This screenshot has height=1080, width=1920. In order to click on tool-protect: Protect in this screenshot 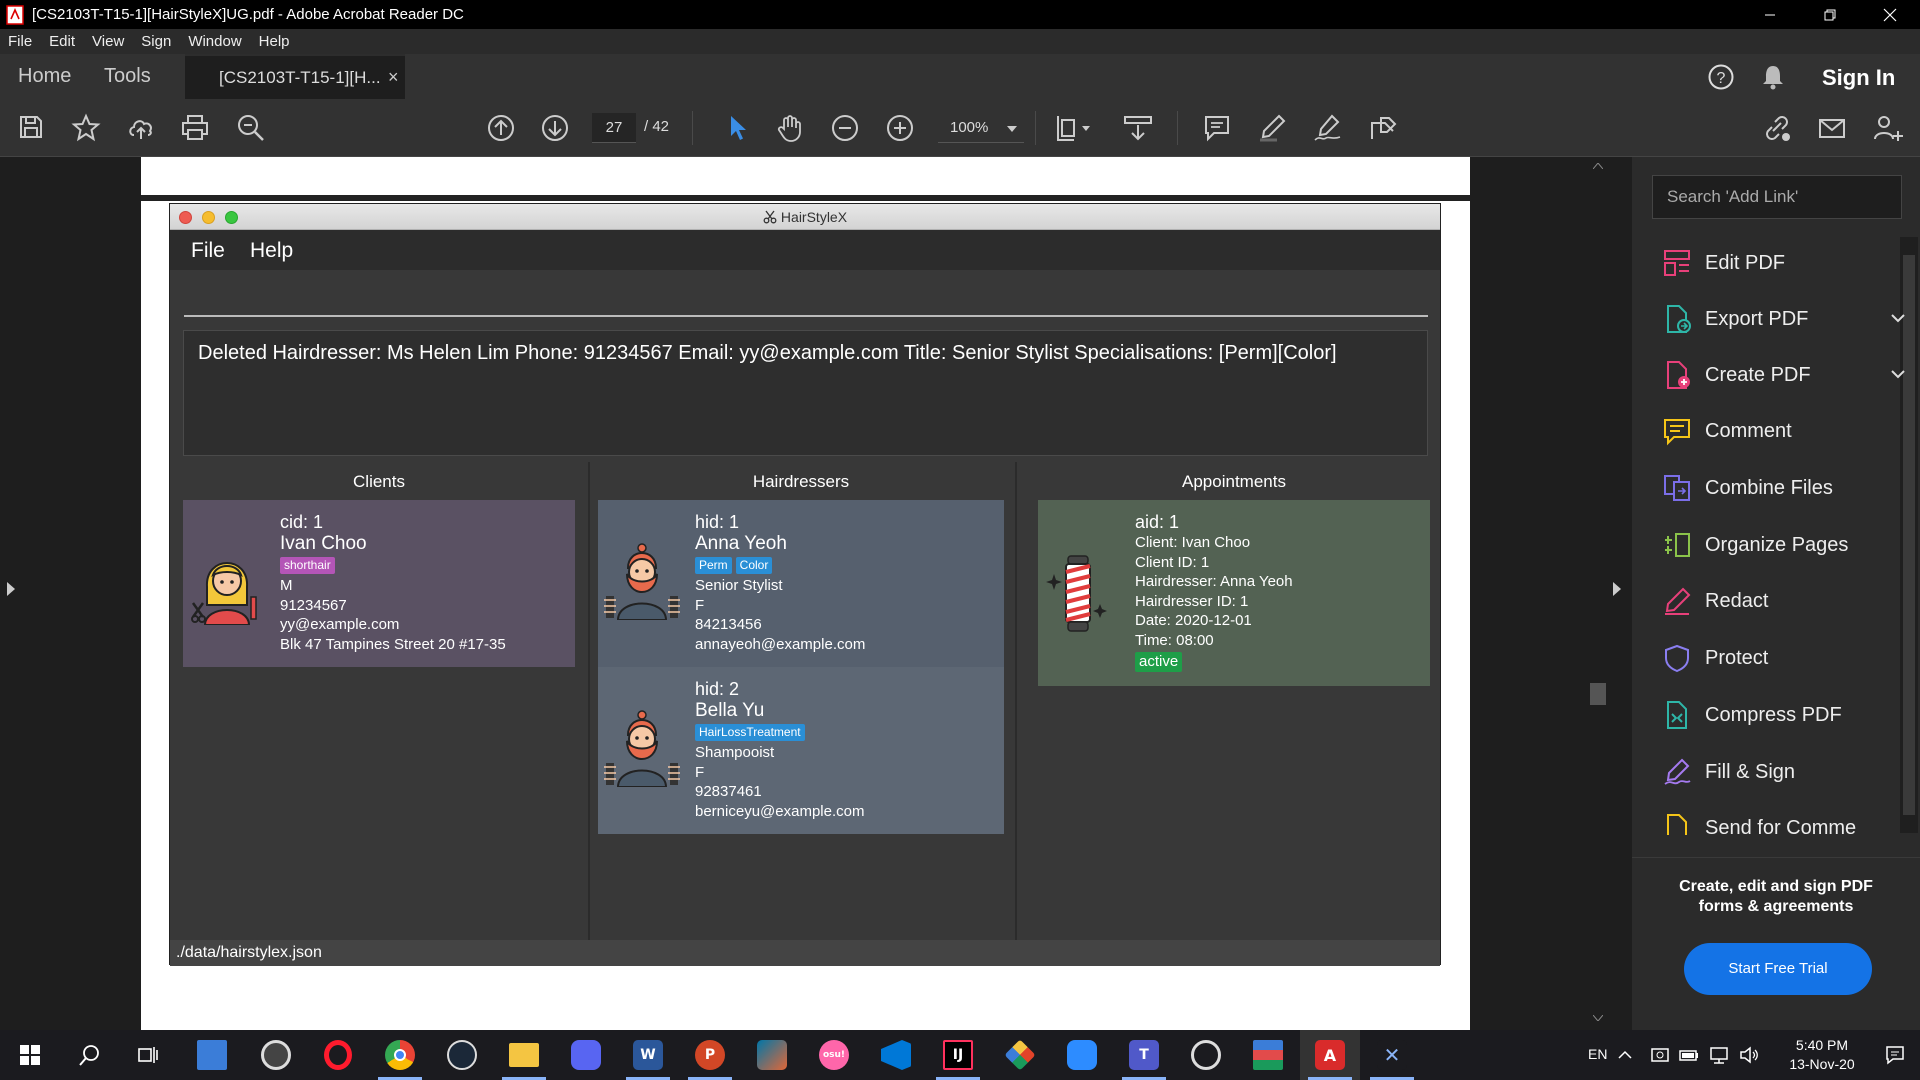, I will do `click(1715, 658)`.